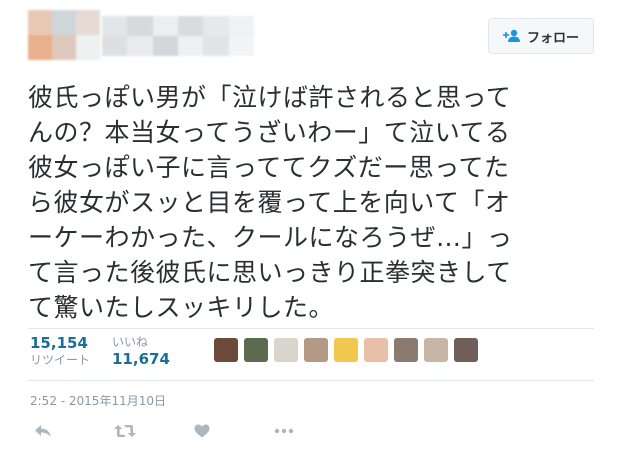 Image resolution: width=618 pixels, height=453 pixels. I want to click on follow-label: フォロー, so click(552, 38).